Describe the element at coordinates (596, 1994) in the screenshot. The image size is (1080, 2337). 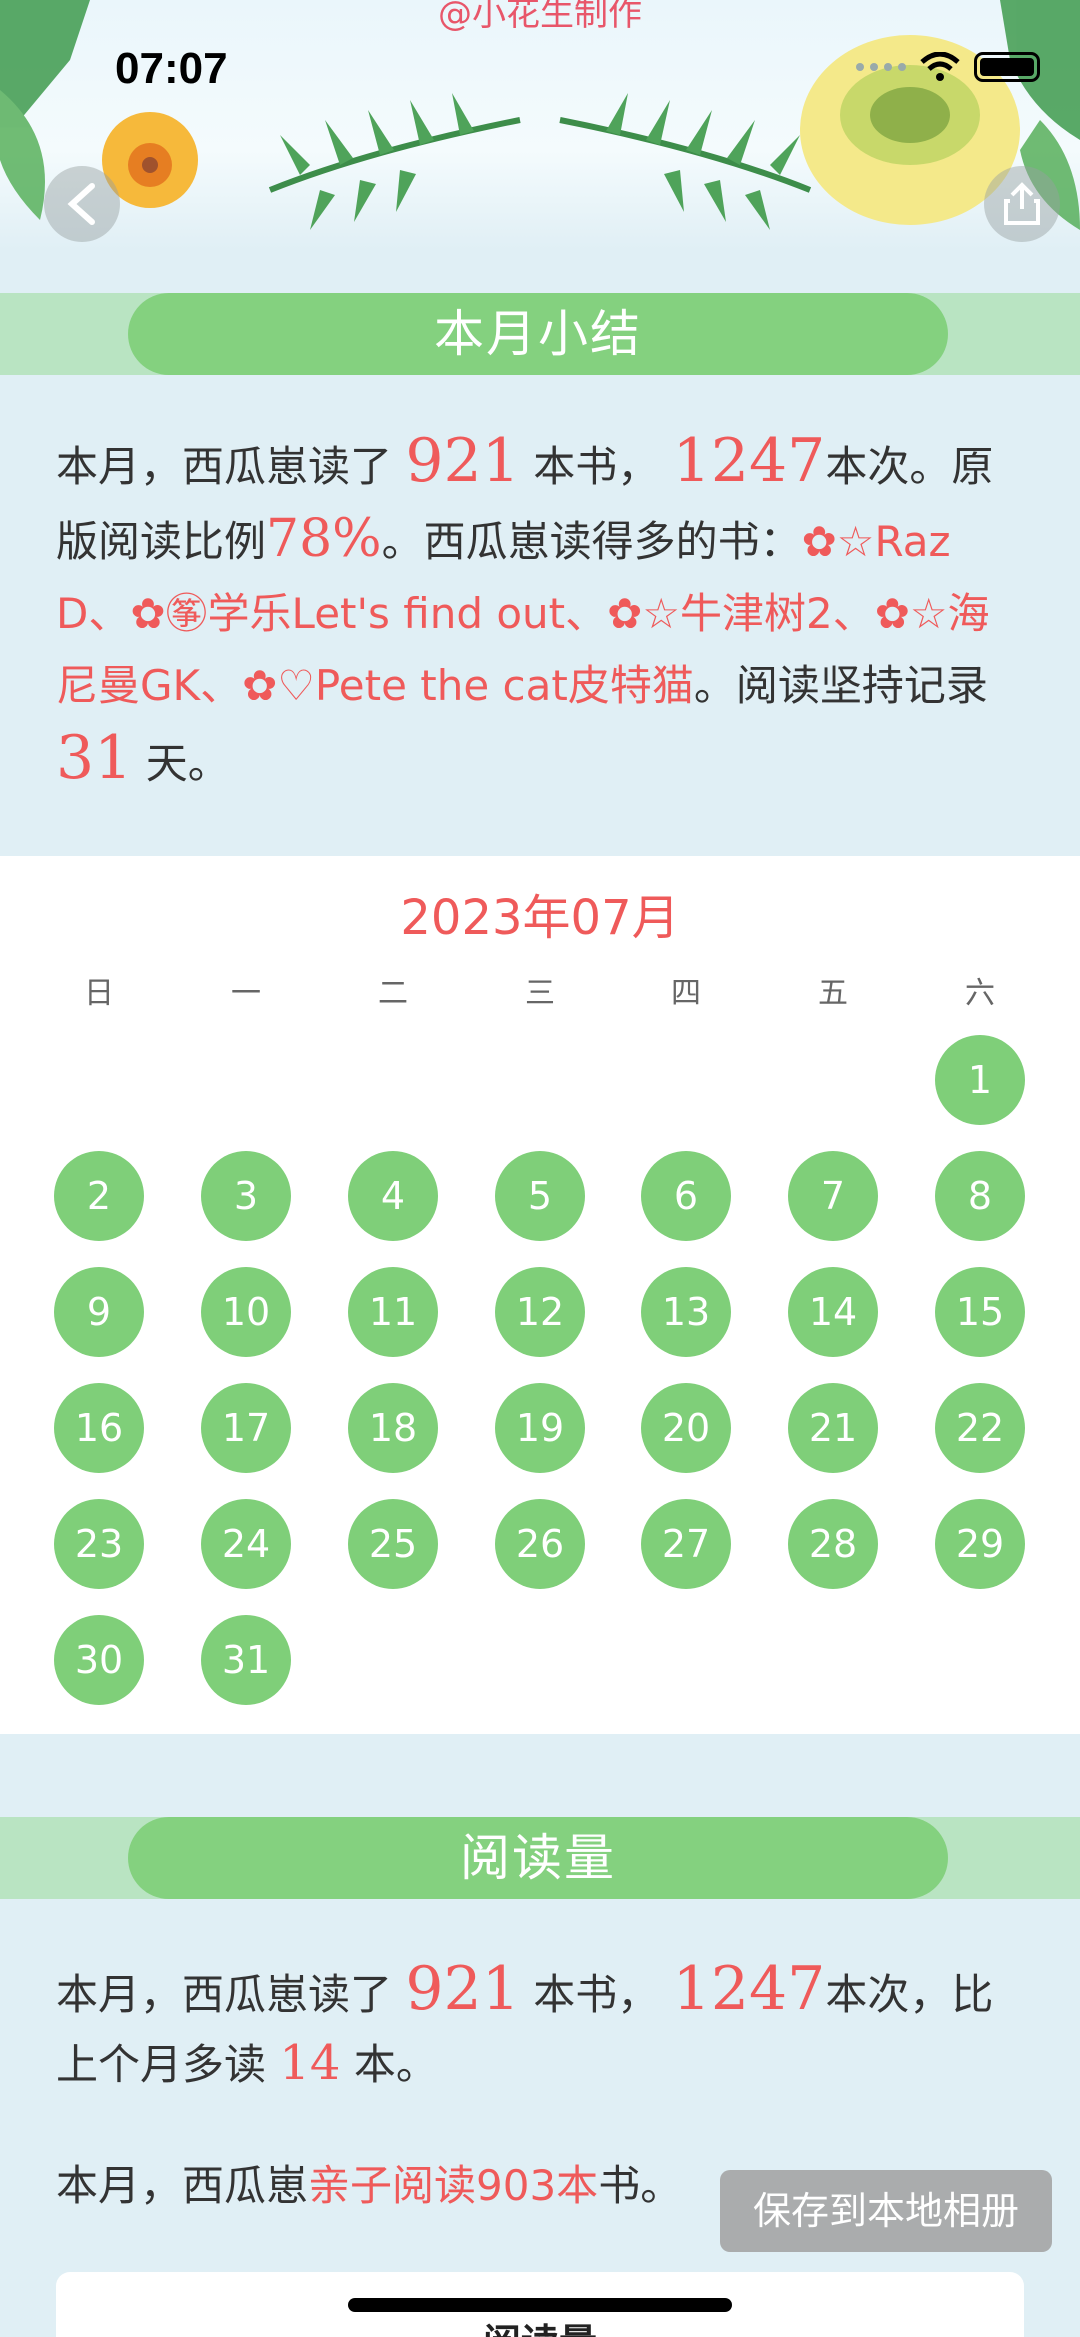
I see `reading-text: 本书，` at that location.